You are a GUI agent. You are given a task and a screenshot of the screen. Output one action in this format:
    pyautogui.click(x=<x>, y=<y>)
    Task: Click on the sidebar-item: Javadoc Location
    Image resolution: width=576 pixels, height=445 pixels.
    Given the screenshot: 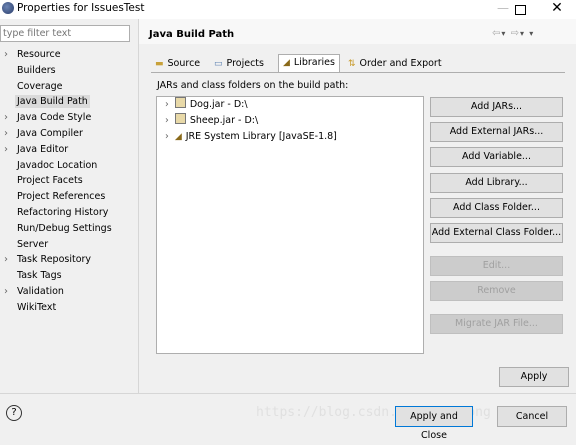 What is the action you would take?
    pyautogui.click(x=69, y=166)
    